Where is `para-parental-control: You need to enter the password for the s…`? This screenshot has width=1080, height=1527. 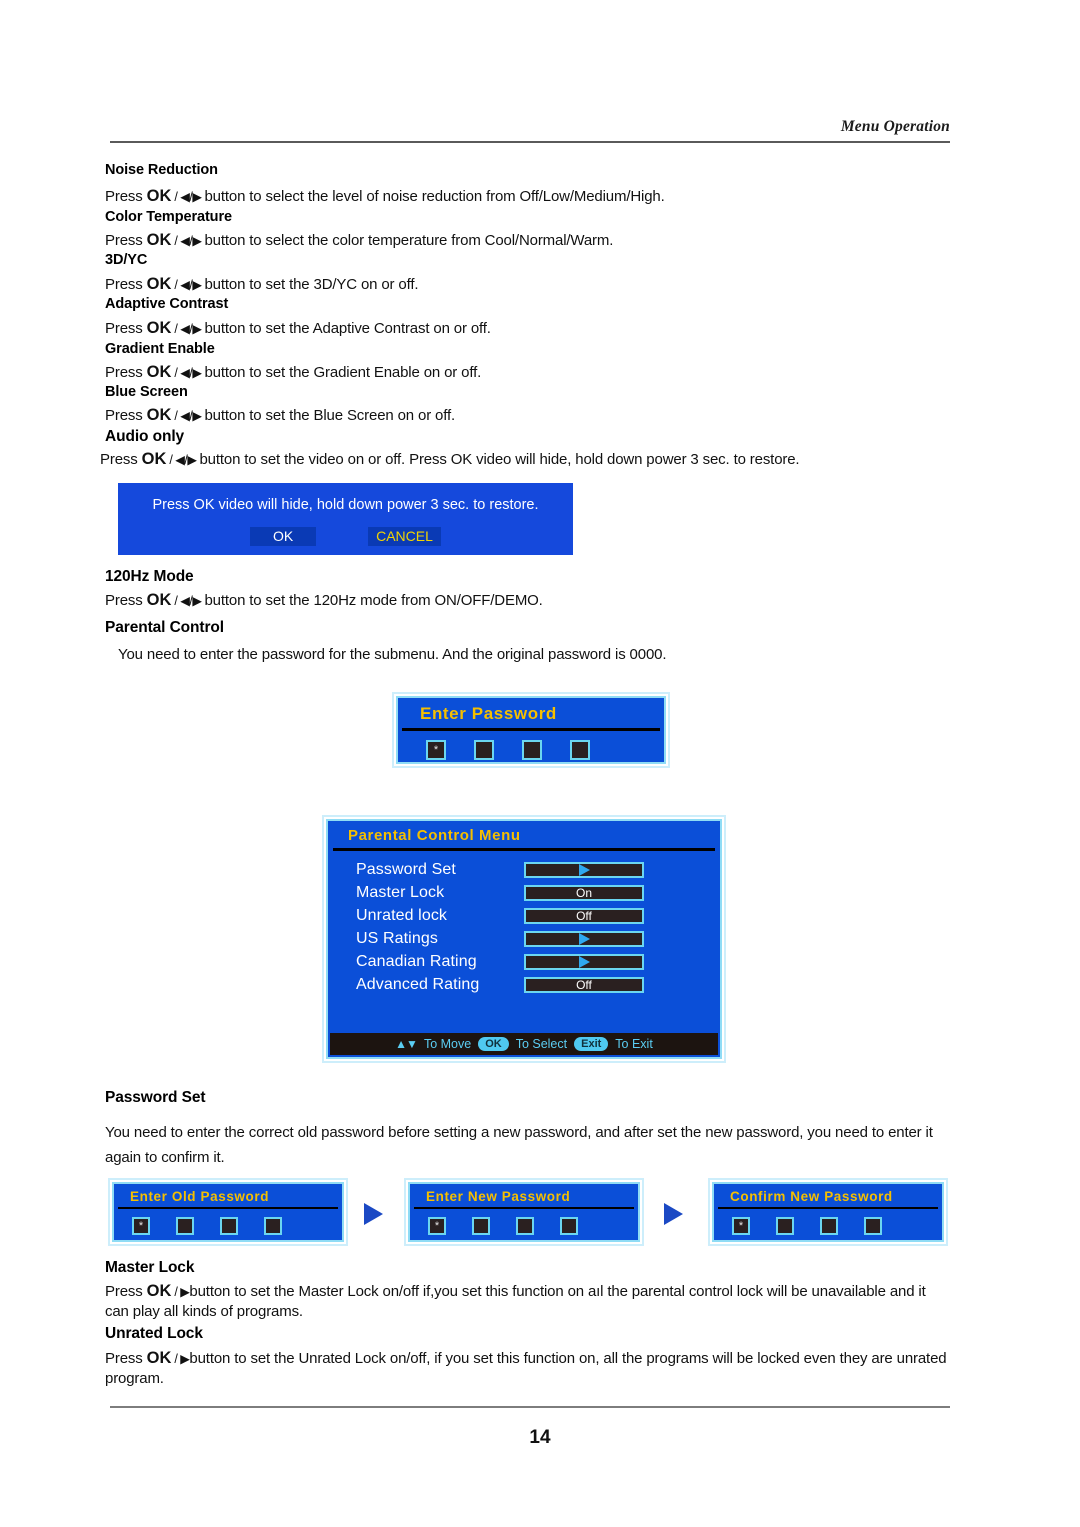 para-parental-control: You need to enter the password for the s… is located at coordinates (392, 654).